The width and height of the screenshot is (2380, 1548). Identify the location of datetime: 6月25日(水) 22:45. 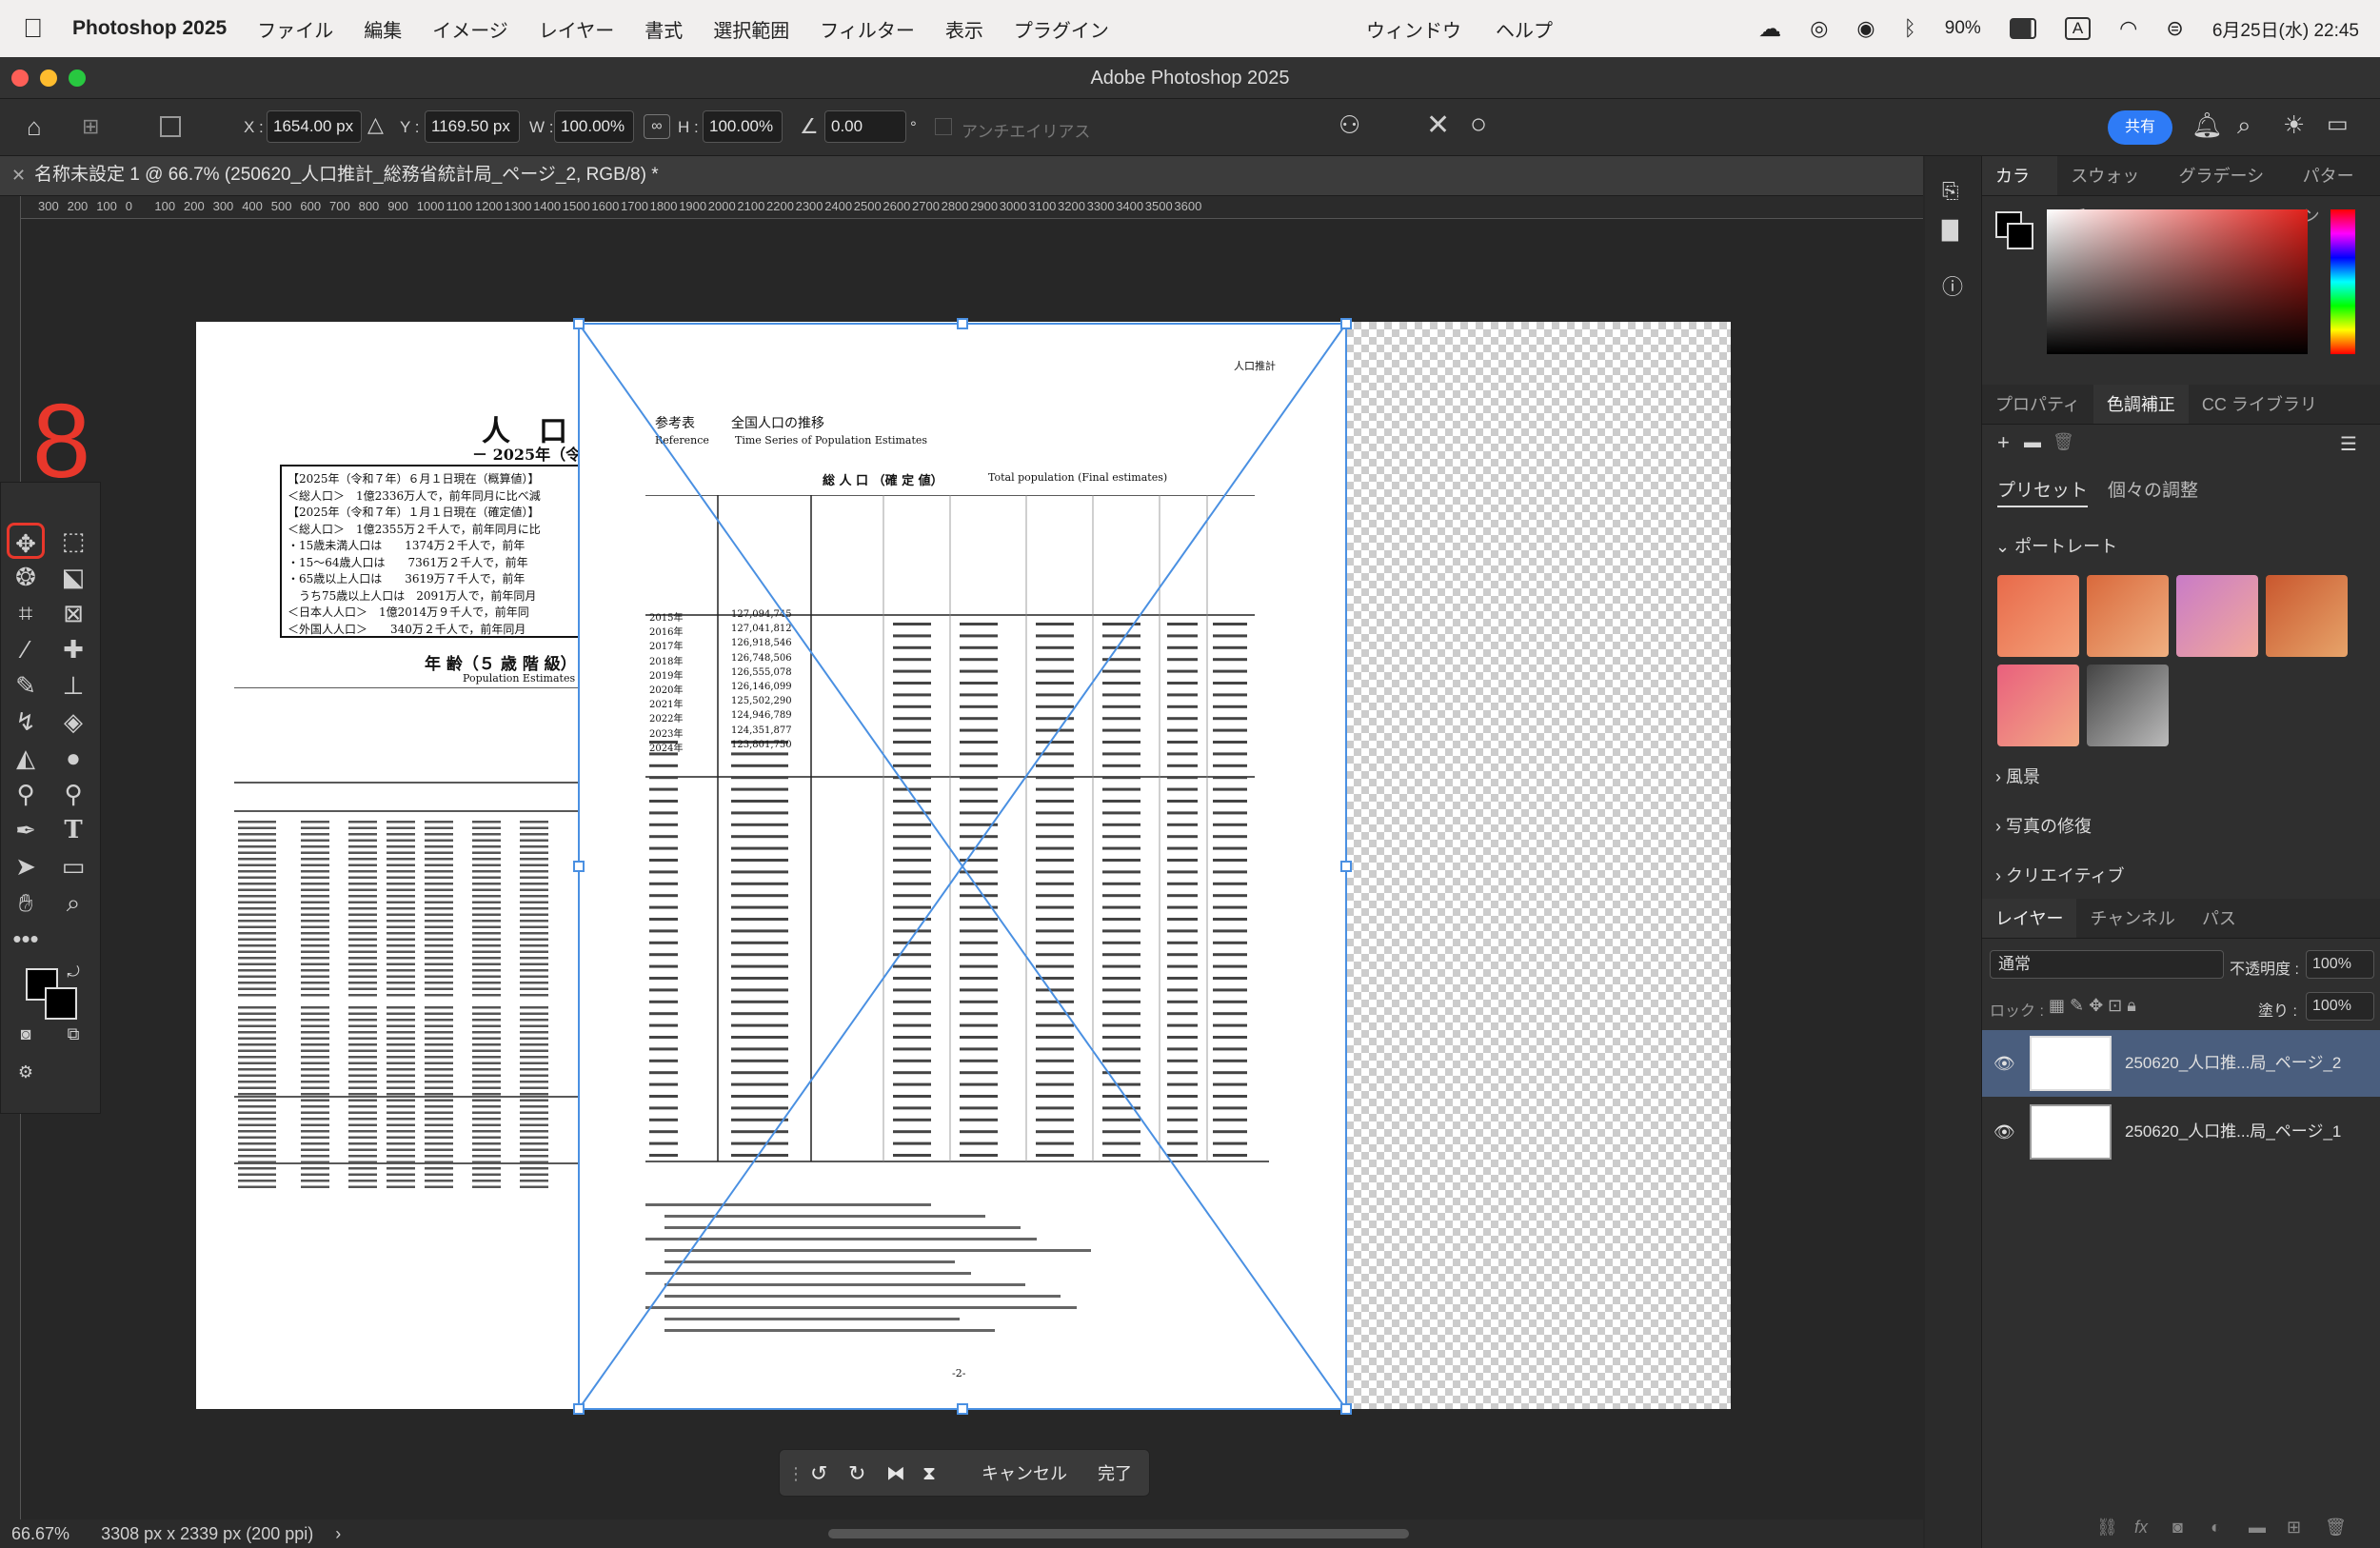
(2285, 29).